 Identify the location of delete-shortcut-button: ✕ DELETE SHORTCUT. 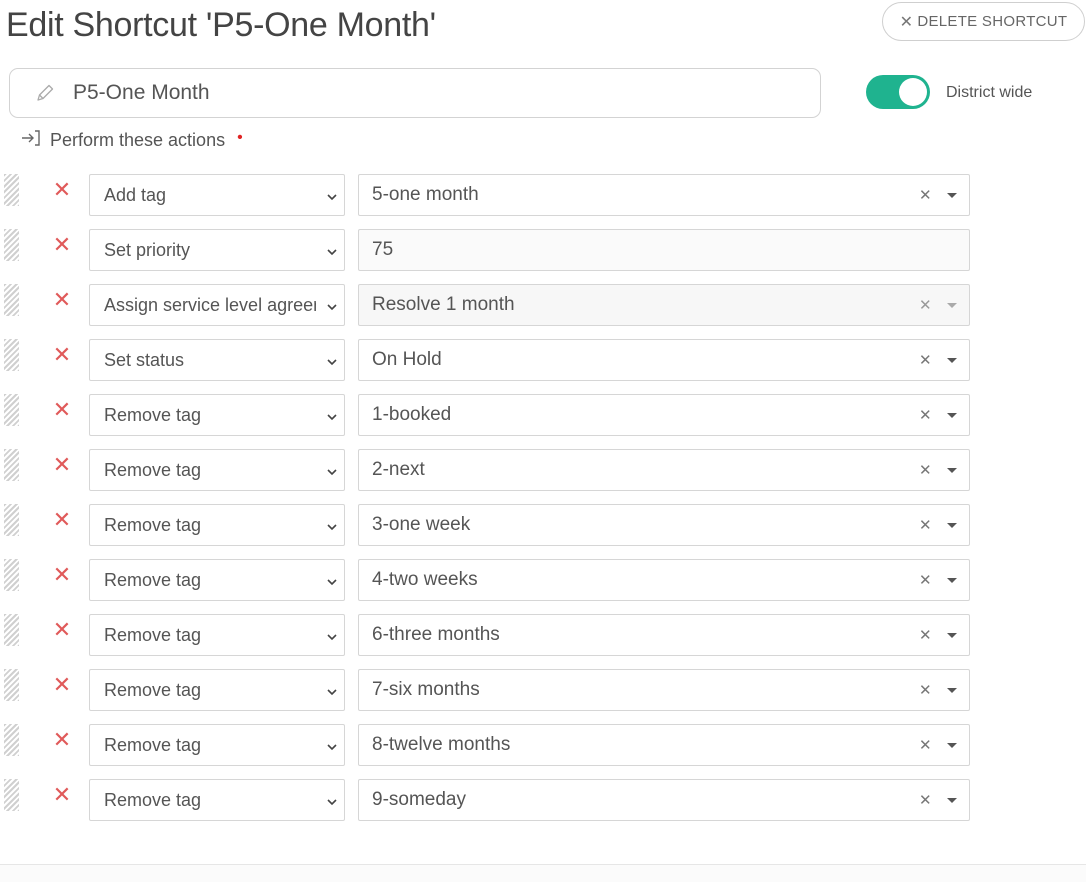
(983, 21).